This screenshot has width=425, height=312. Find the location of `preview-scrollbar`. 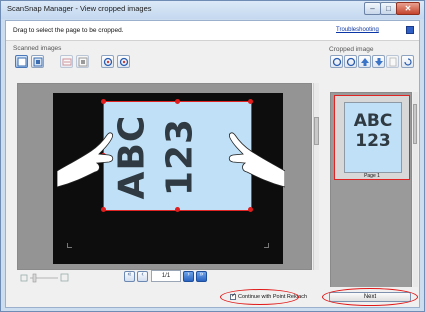

preview-scrollbar is located at coordinates (316, 176).